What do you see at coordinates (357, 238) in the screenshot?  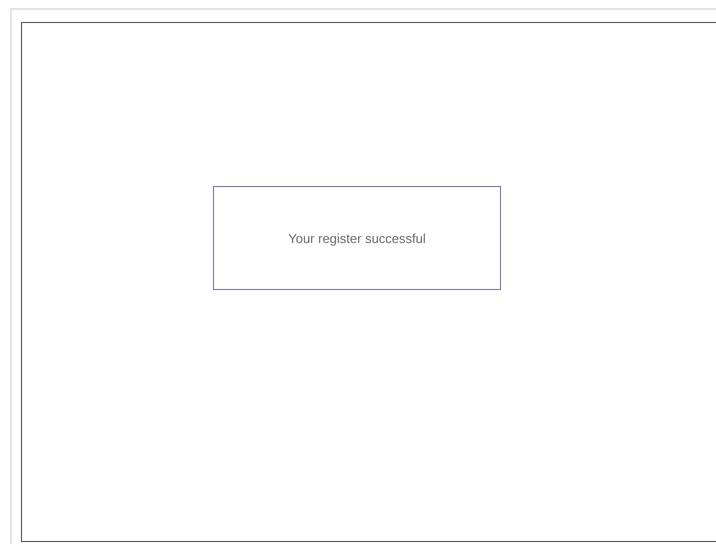 I see `message-text: Your register successful` at bounding box center [357, 238].